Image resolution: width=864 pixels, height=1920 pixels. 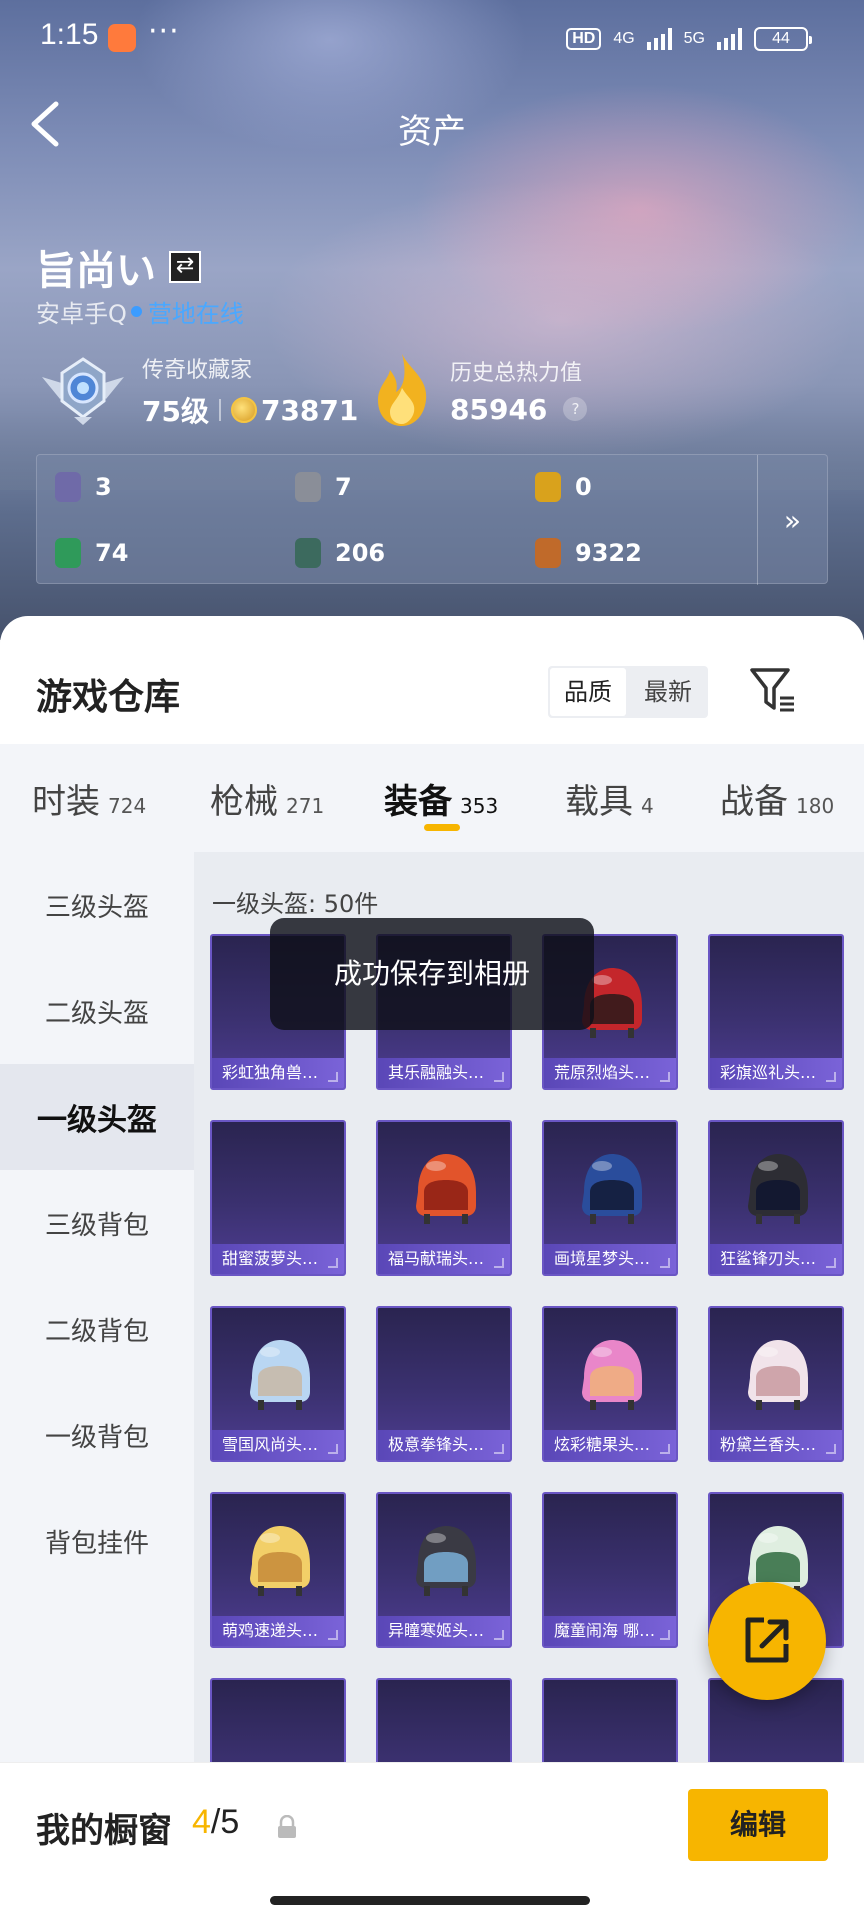 What do you see at coordinates (81, 314) in the screenshot?
I see `platform-label: 安卓手Q` at bounding box center [81, 314].